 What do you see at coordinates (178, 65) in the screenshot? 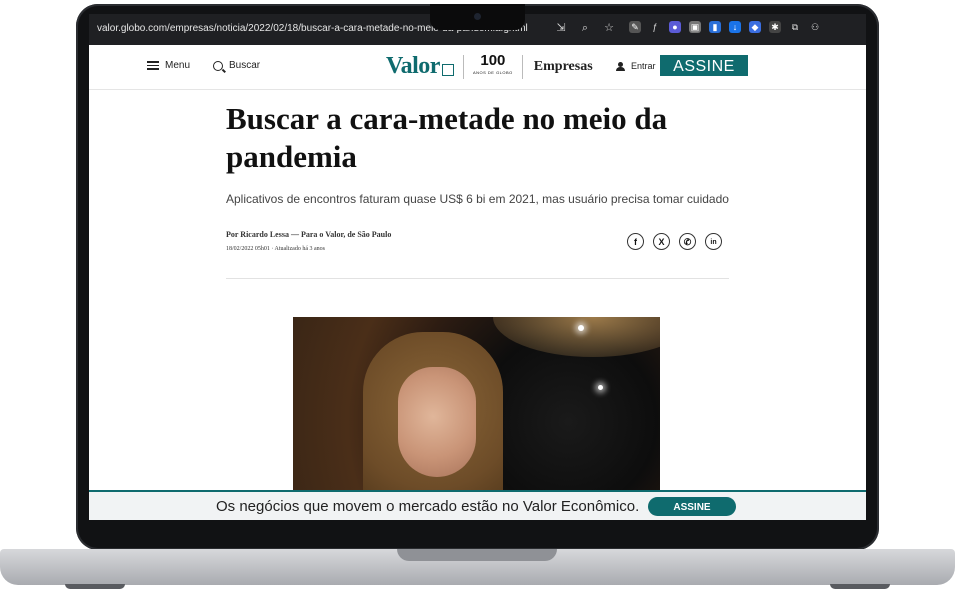
I see `menu-label: Menu` at bounding box center [178, 65].